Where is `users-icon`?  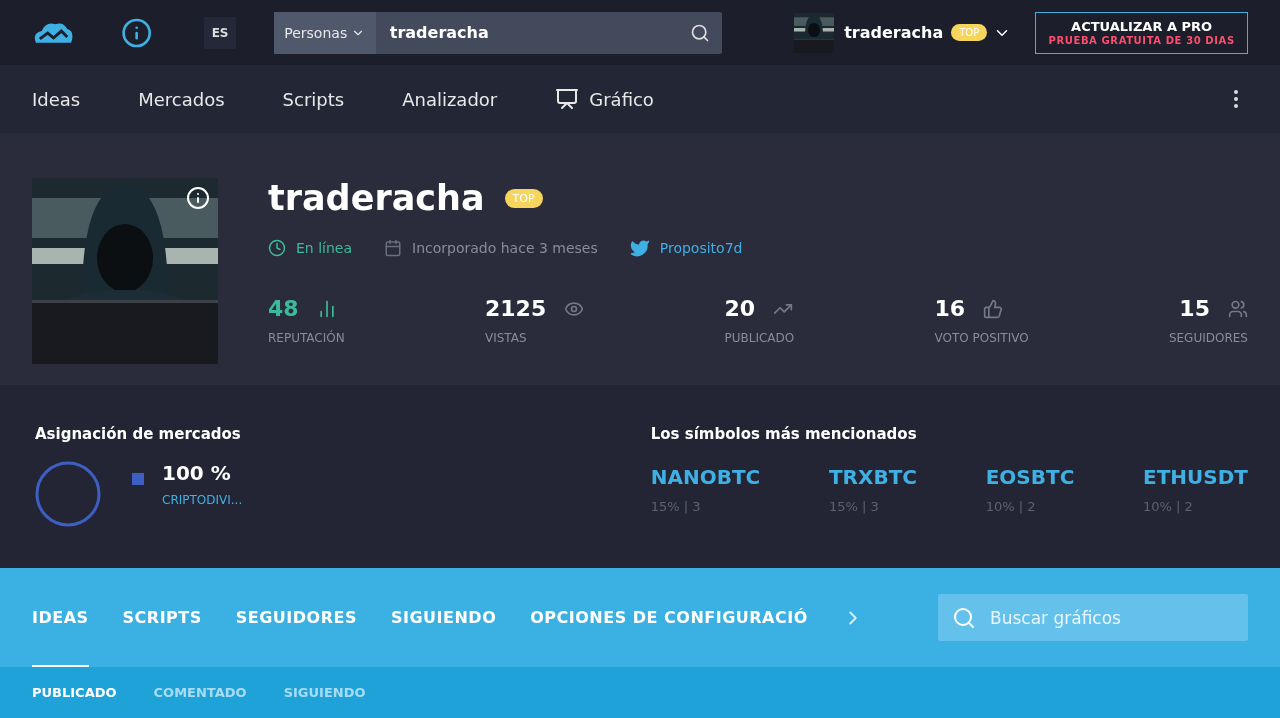
users-icon is located at coordinates (1237, 308).